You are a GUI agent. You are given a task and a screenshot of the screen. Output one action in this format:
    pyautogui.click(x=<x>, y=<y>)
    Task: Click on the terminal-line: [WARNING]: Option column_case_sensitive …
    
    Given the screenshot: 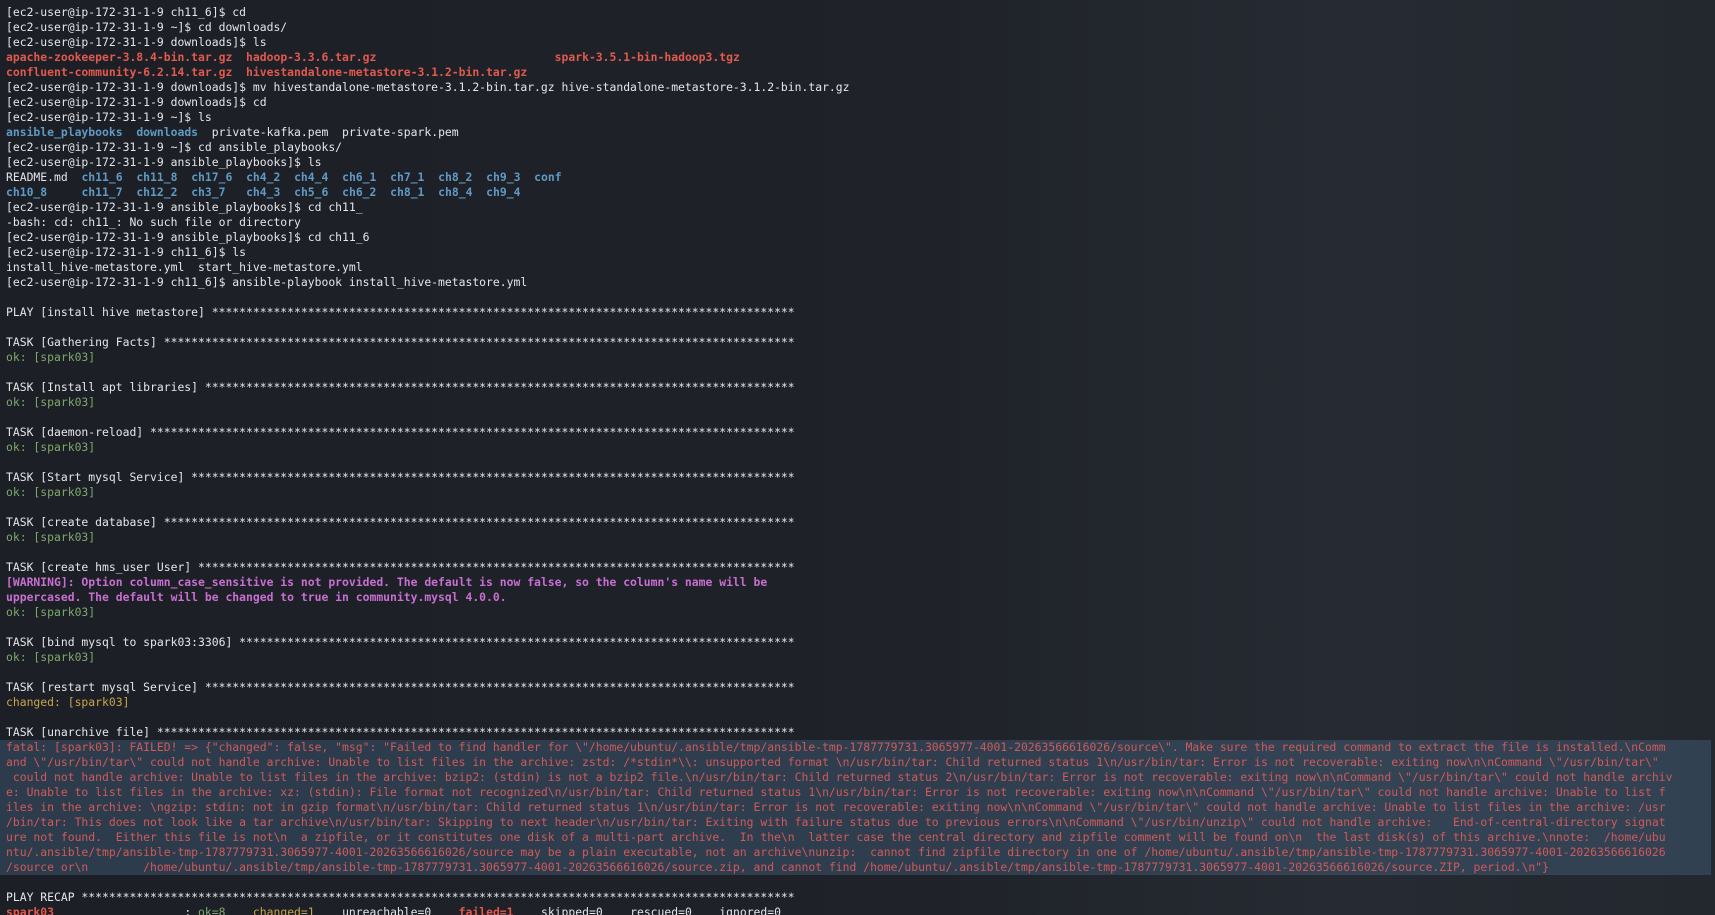 What is the action you would take?
    pyautogui.click(x=387, y=582)
    